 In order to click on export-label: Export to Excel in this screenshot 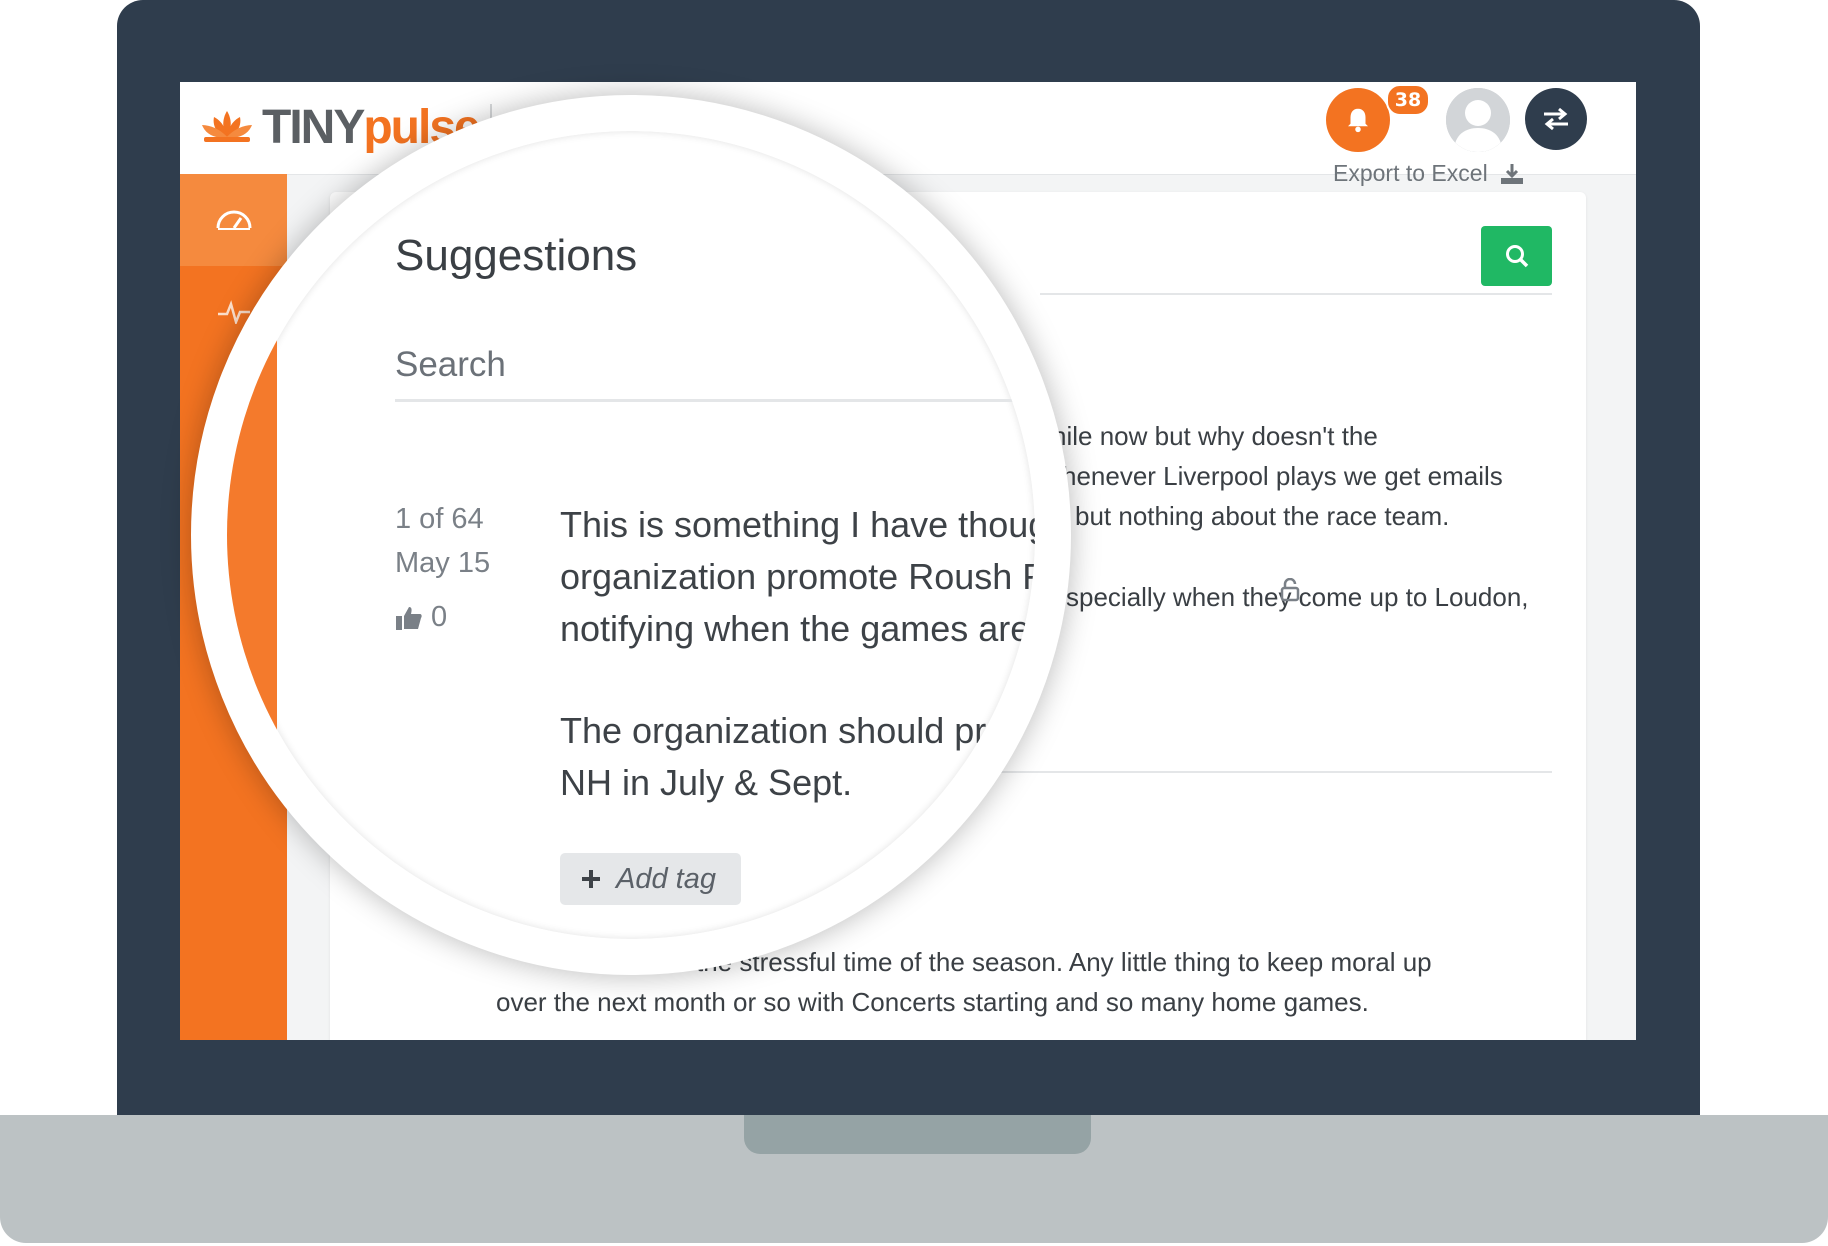, I will do `click(1410, 173)`.